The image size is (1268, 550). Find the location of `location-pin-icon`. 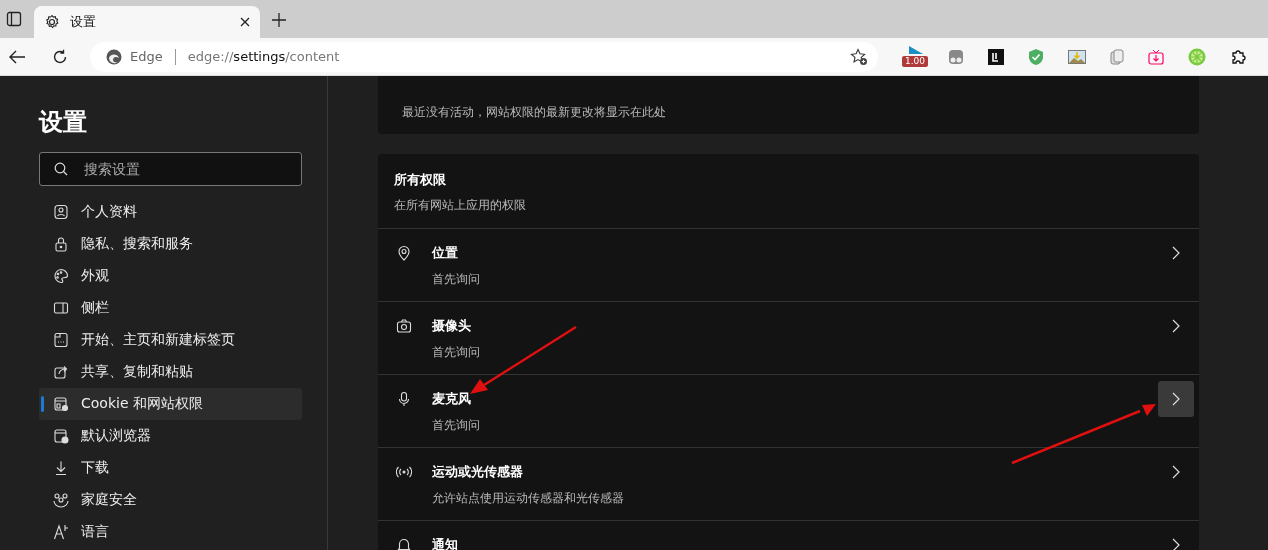

location-pin-icon is located at coordinates (404, 253).